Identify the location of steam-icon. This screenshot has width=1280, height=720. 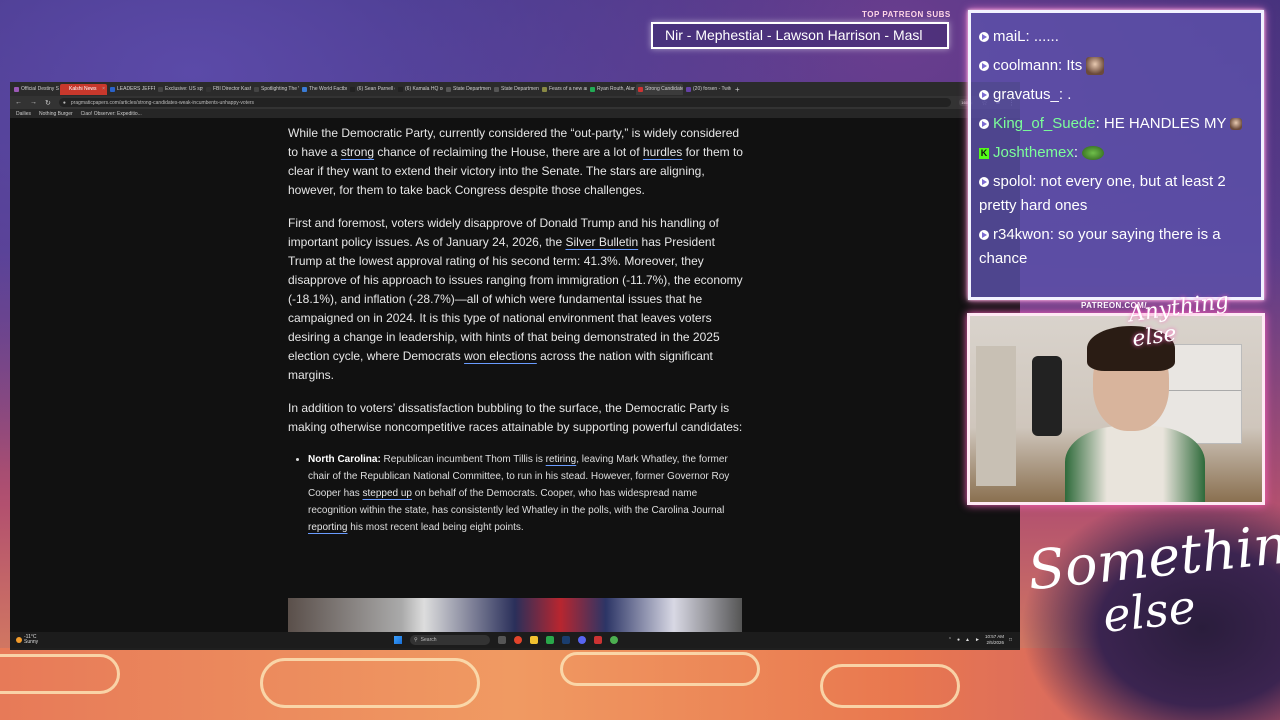
(566, 640).